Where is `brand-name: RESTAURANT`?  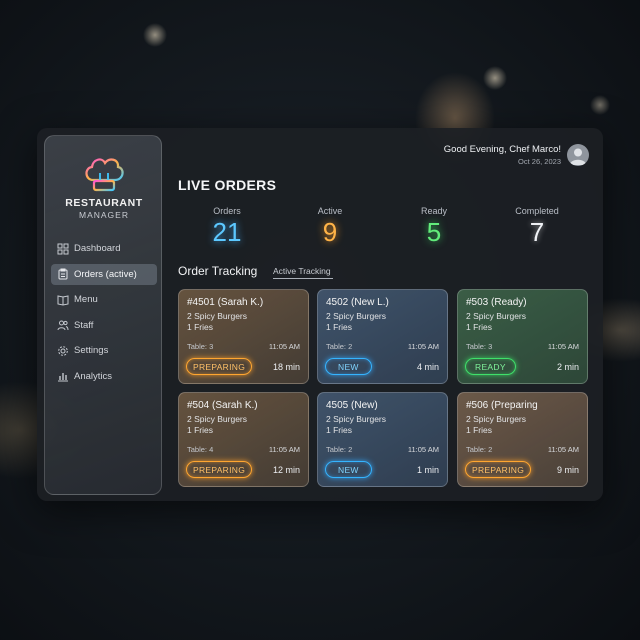
brand-name: RESTAURANT is located at coordinates (104, 203).